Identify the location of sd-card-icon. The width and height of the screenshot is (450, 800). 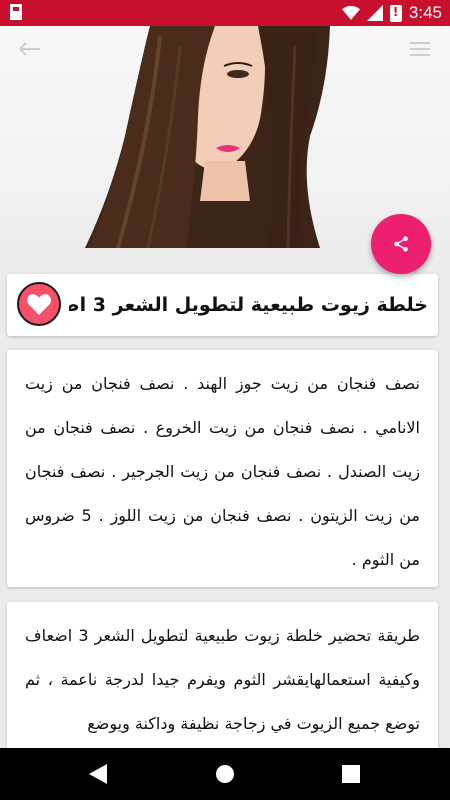
(16, 12).